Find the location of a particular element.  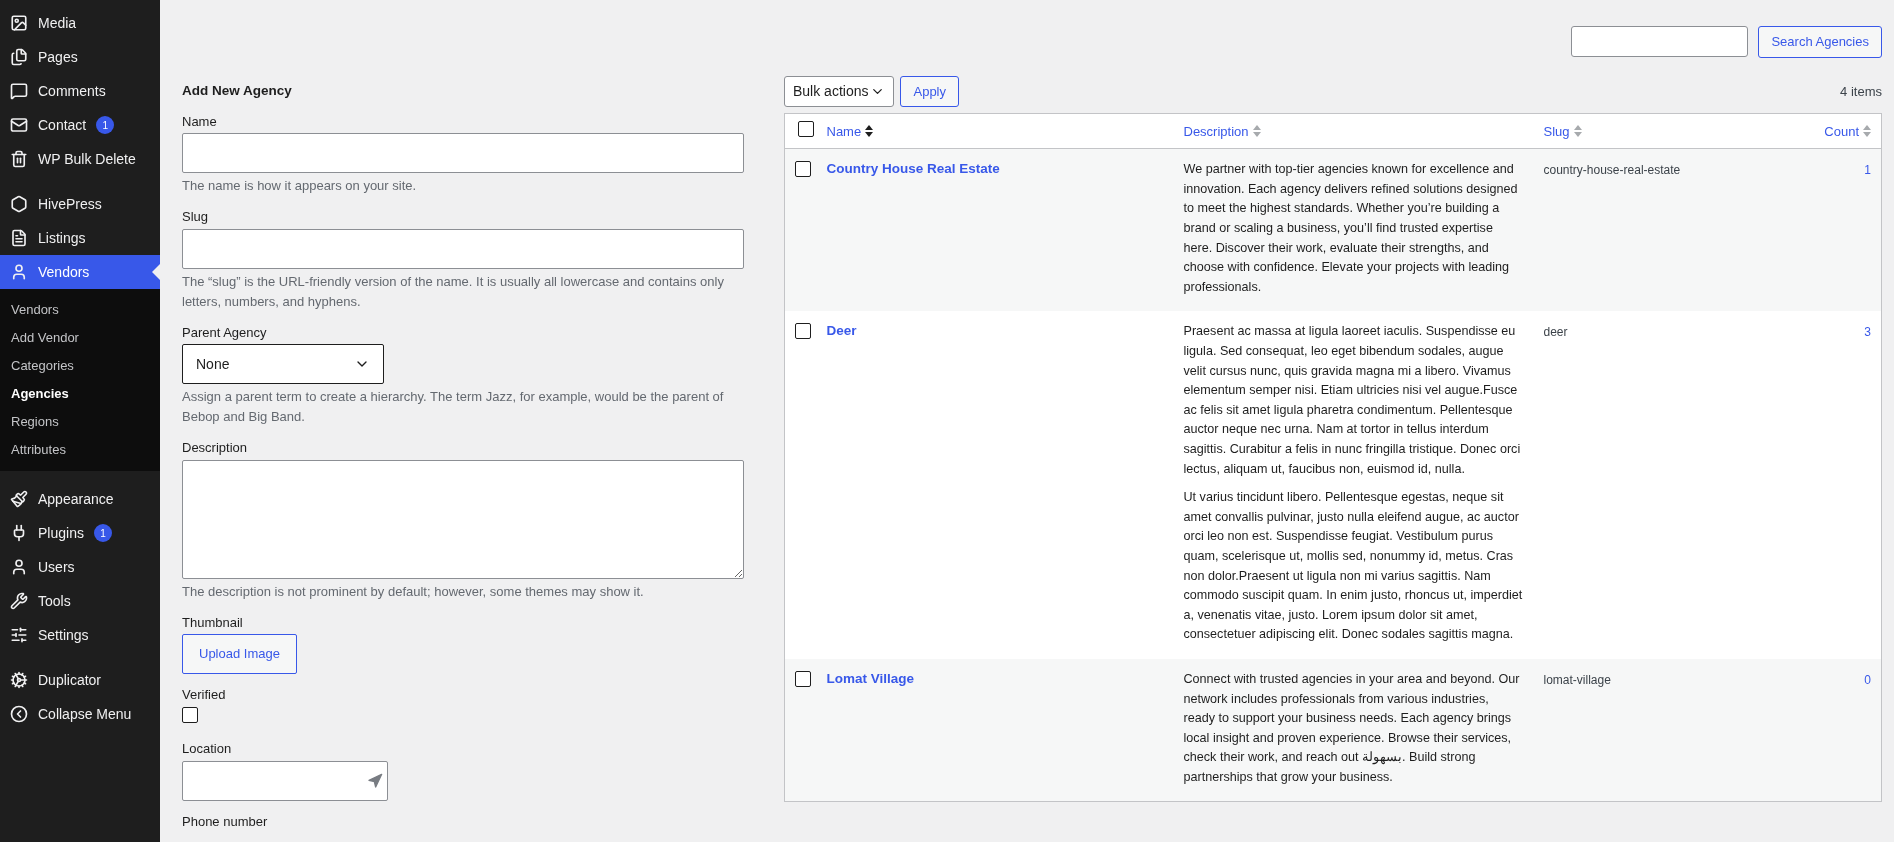

speech-bubble-icon is located at coordinates (19, 91).